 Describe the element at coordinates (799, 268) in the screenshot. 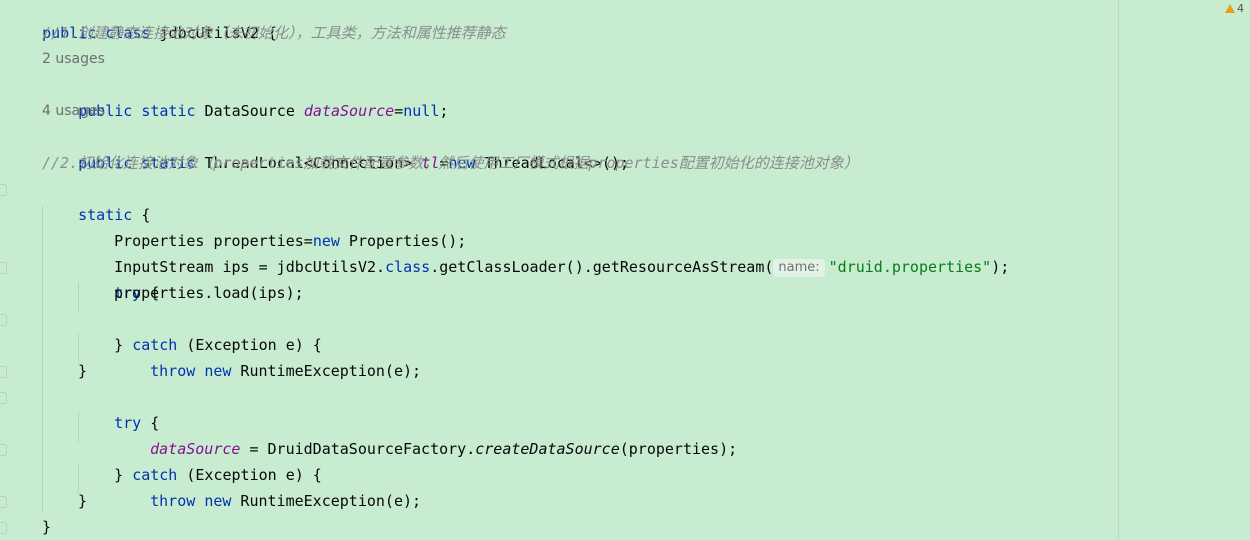

I see `parameter-name-hint: name:` at that location.